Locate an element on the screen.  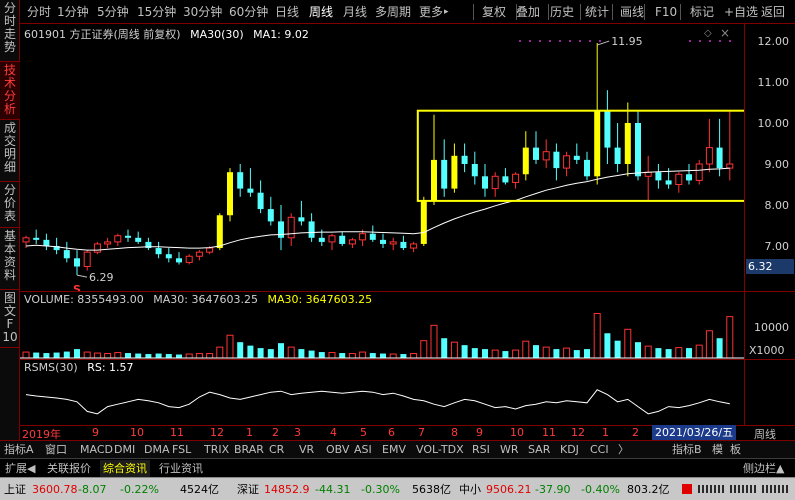
indicator-tab-3: DMI is located at coordinates (124, 450).